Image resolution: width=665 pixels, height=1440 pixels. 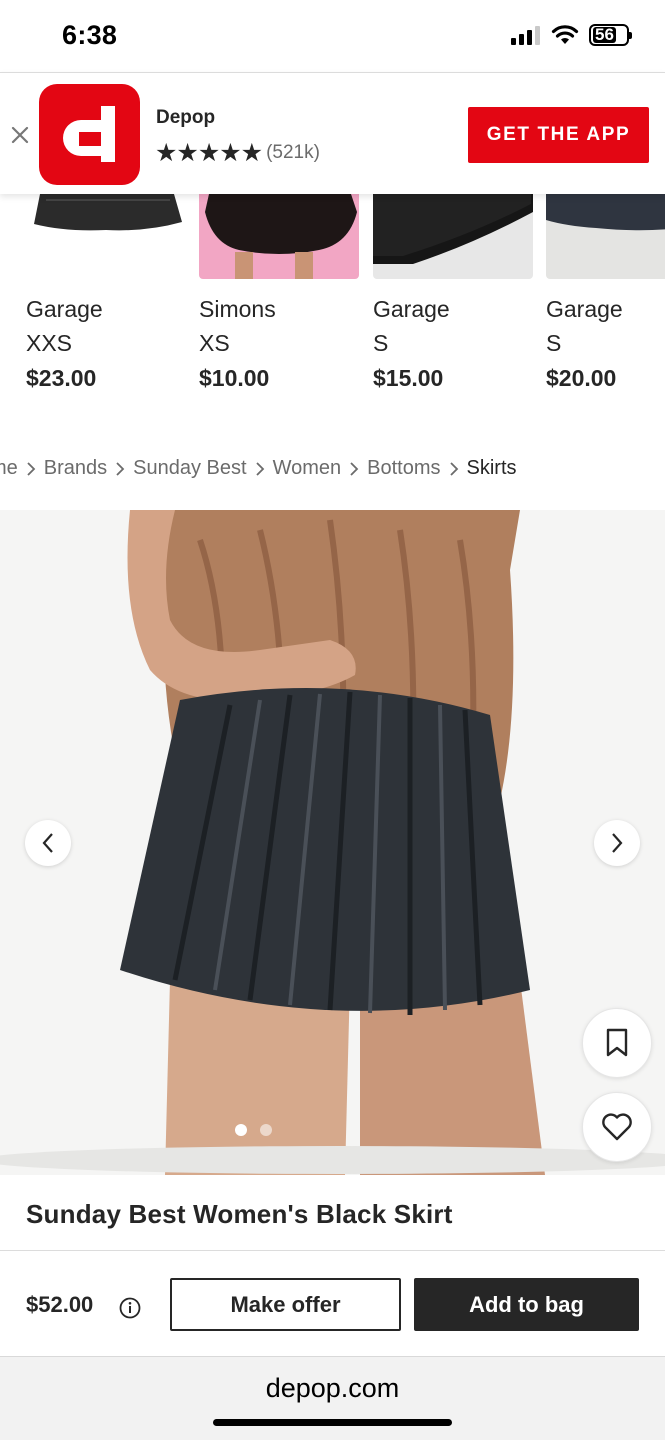 I want to click on item-price: $23.00, so click(x=61, y=378).